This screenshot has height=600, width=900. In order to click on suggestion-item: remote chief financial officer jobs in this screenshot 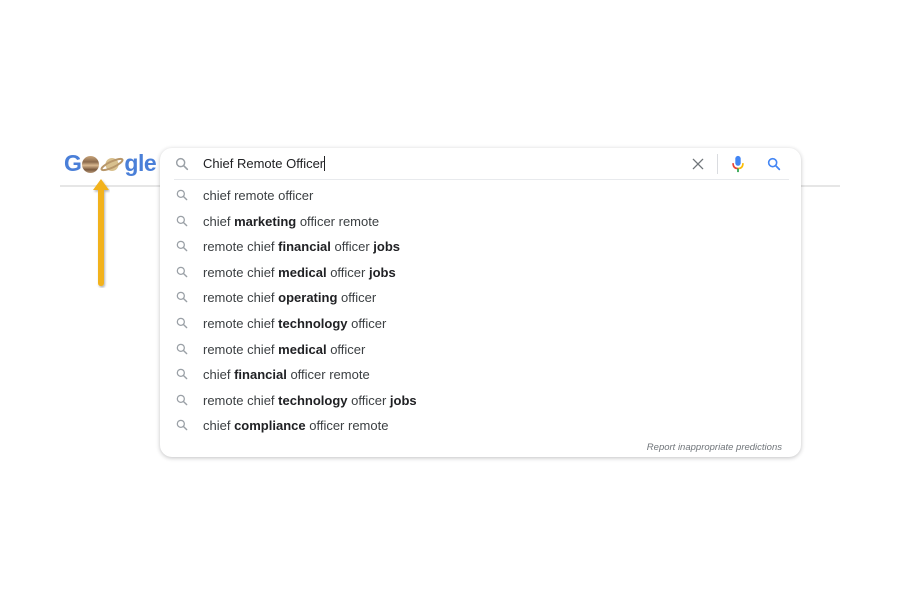, I will do `click(480, 247)`.